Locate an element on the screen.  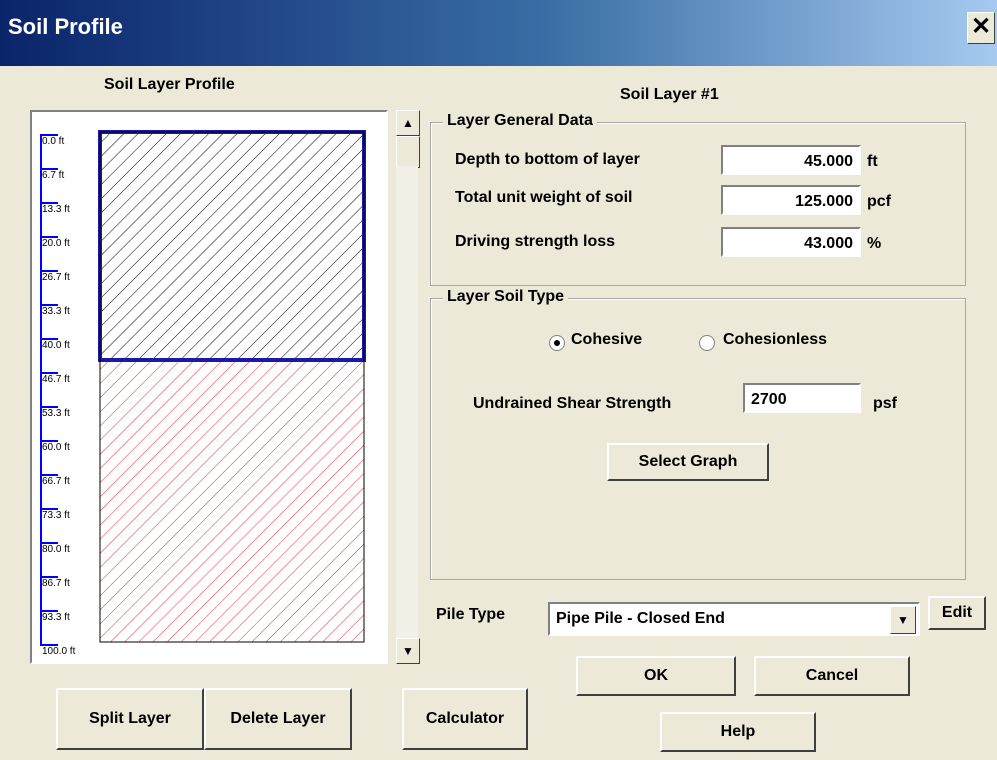
cohesionless-radio is located at coordinates (707, 343).